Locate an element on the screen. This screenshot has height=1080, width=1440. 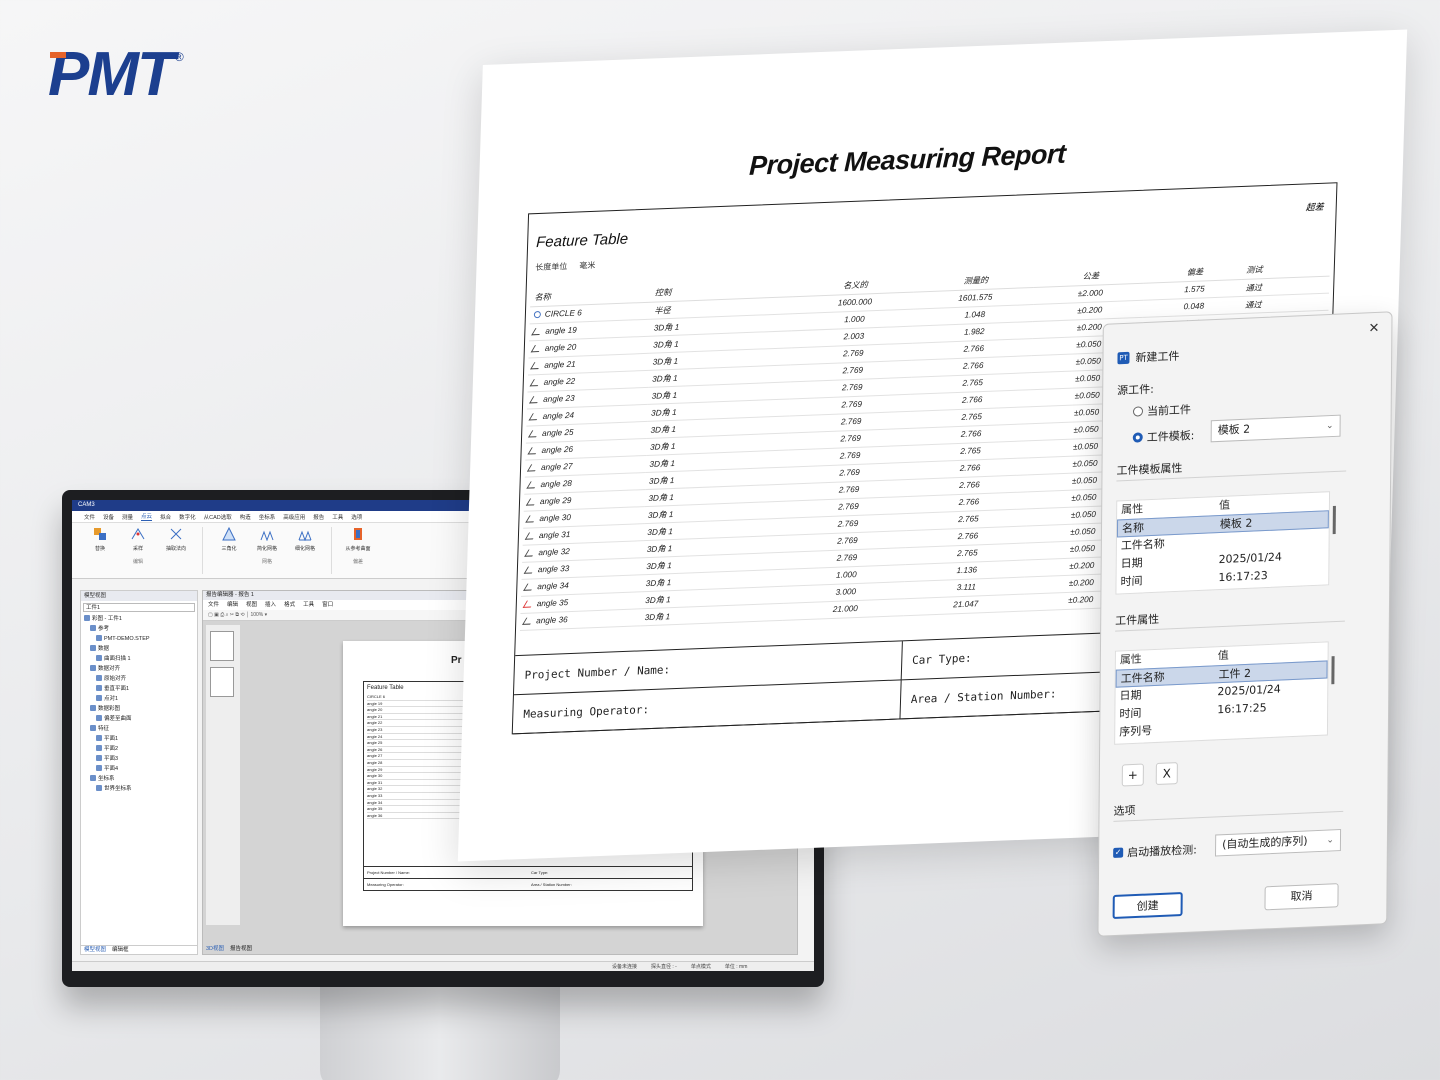
status-bar: 设备未连接 探头直径 : - 单点模式 单位 : mm is located at coordinates (443, 966).